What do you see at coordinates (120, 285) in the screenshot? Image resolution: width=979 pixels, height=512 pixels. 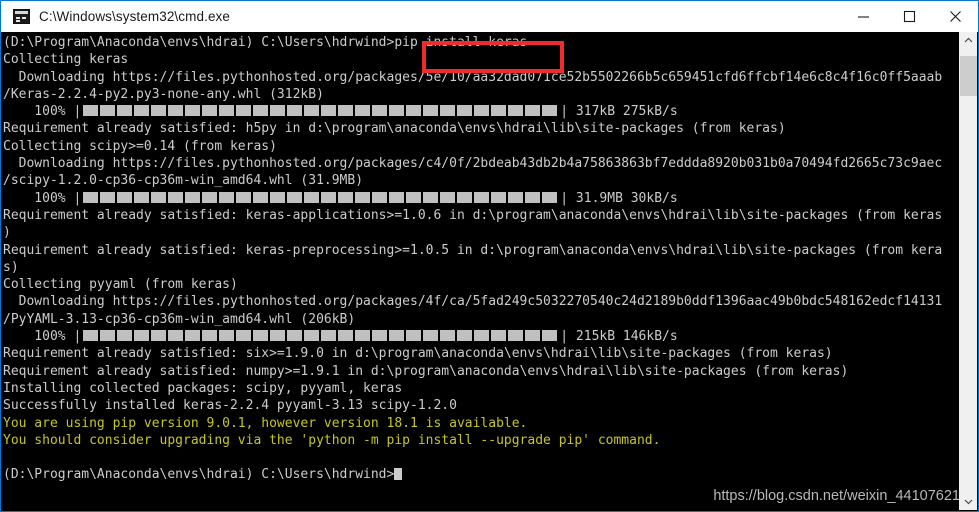 I see `terminal-text: Collecting pyyaml (from keras)` at bounding box center [120, 285].